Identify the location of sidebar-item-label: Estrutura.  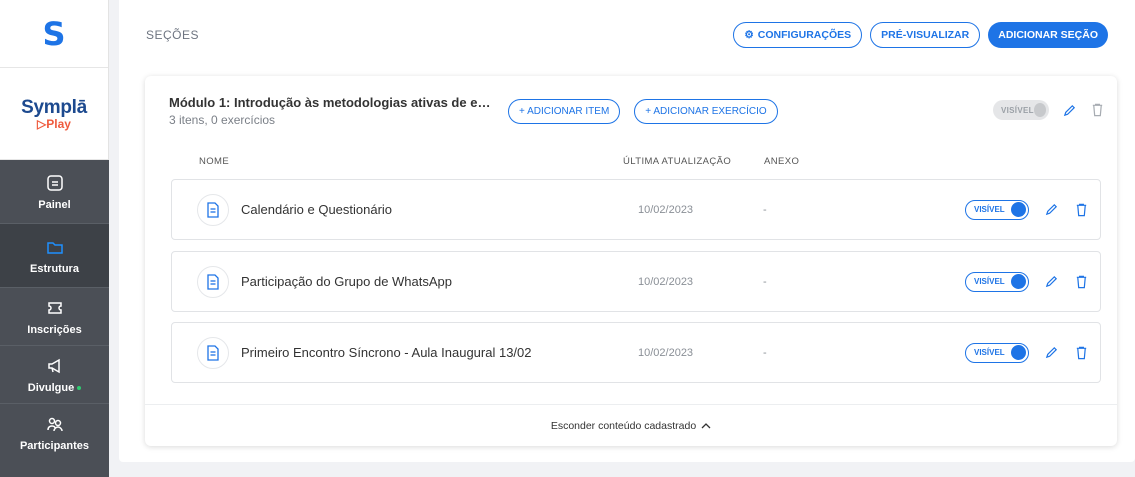
(54, 268).